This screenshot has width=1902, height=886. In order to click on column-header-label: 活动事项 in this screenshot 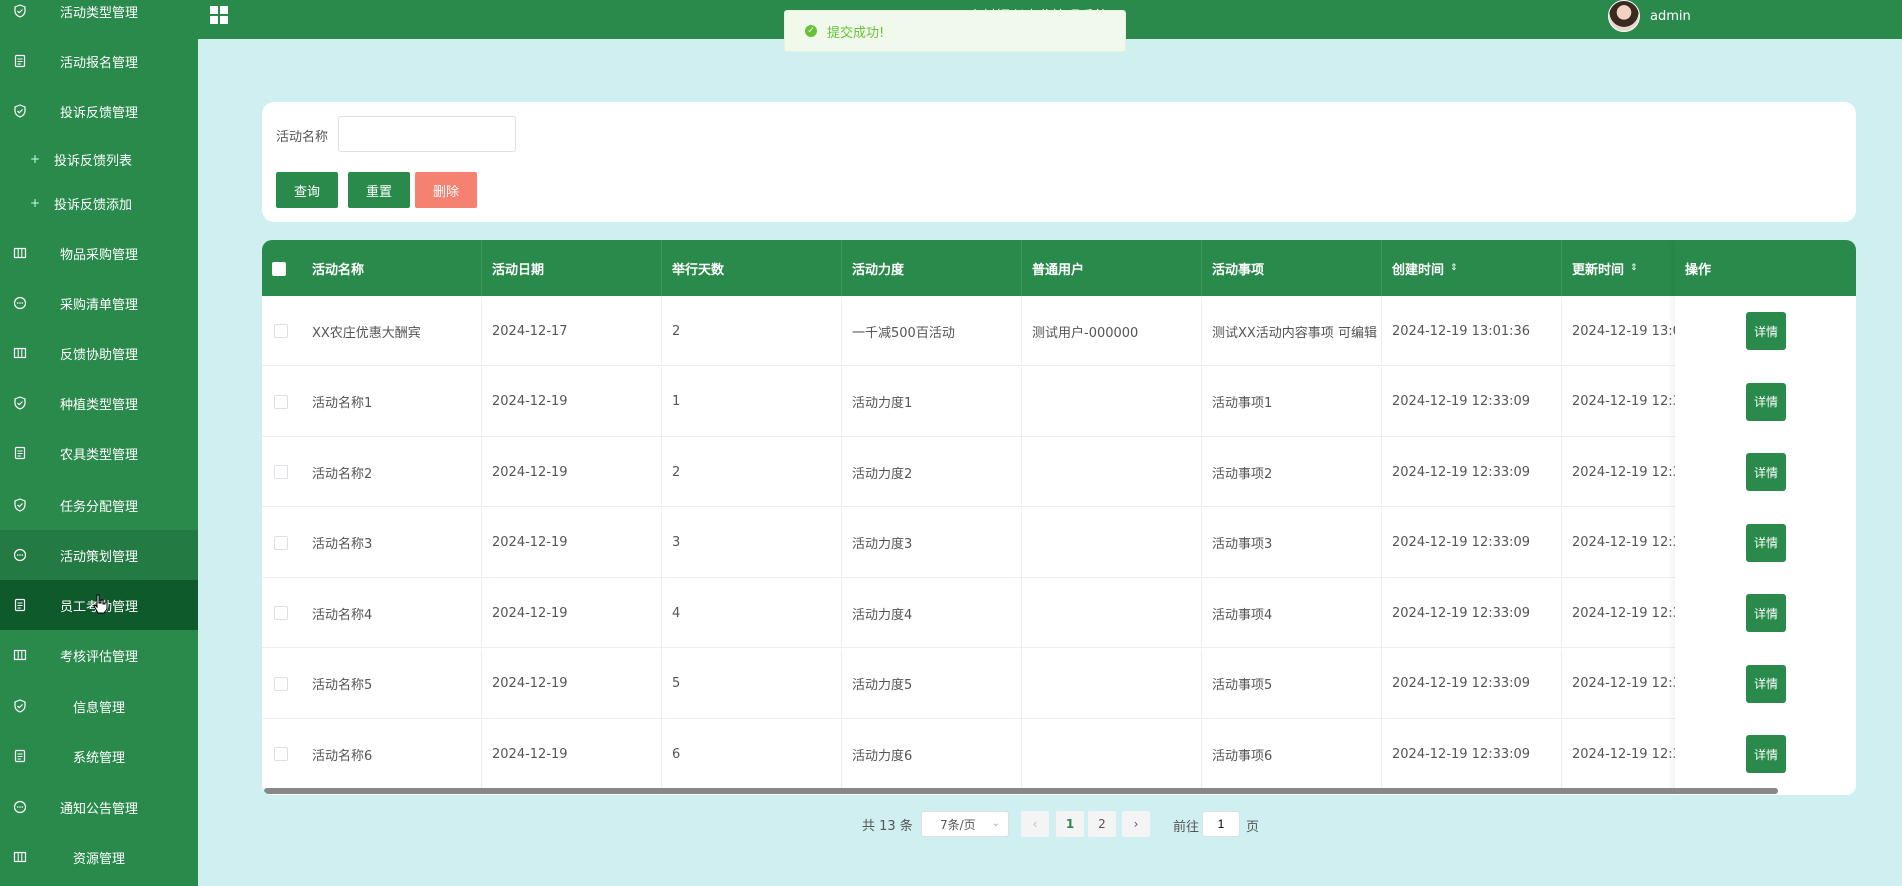, I will do `click(1238, 270)`.